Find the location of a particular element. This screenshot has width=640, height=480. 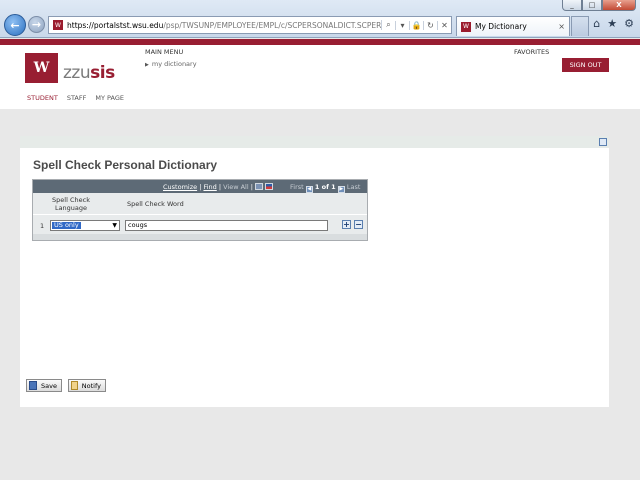

tab-close-icon: × is located at coordinates (561, 26).